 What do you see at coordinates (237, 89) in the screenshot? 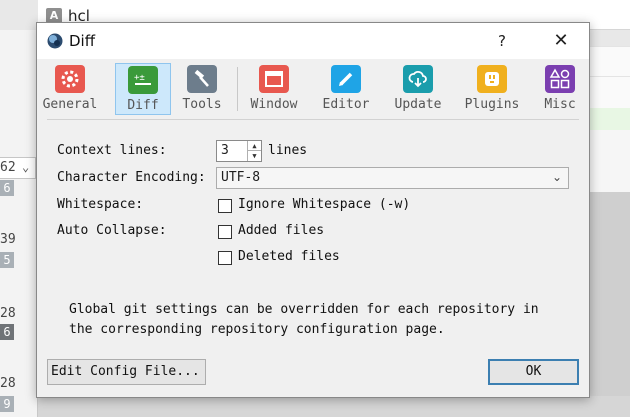
I see `toolbar-separator` at bounding box center [237, 89].